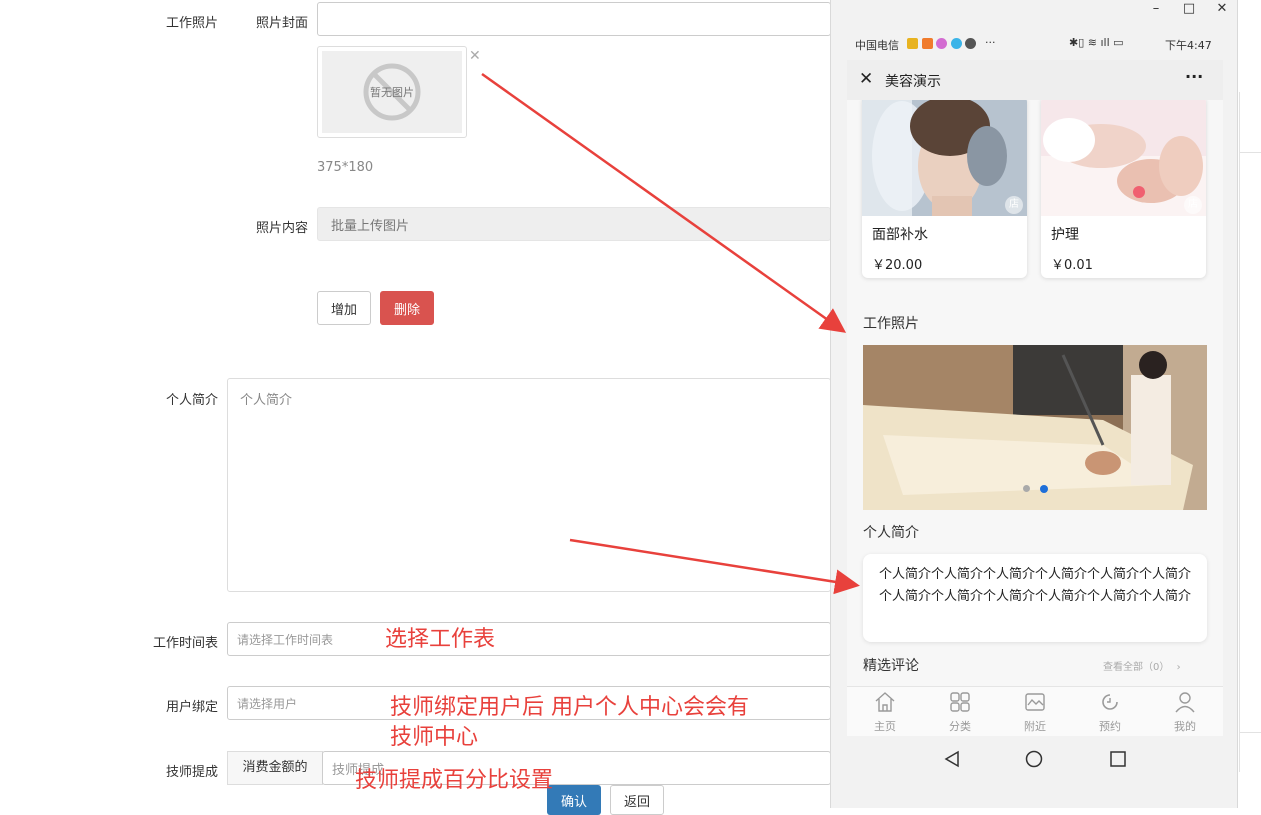 This screenshot has height=815, width=1261. I want to click on product-card: 店 面部补水 ￥20.00, so click(944, 189).